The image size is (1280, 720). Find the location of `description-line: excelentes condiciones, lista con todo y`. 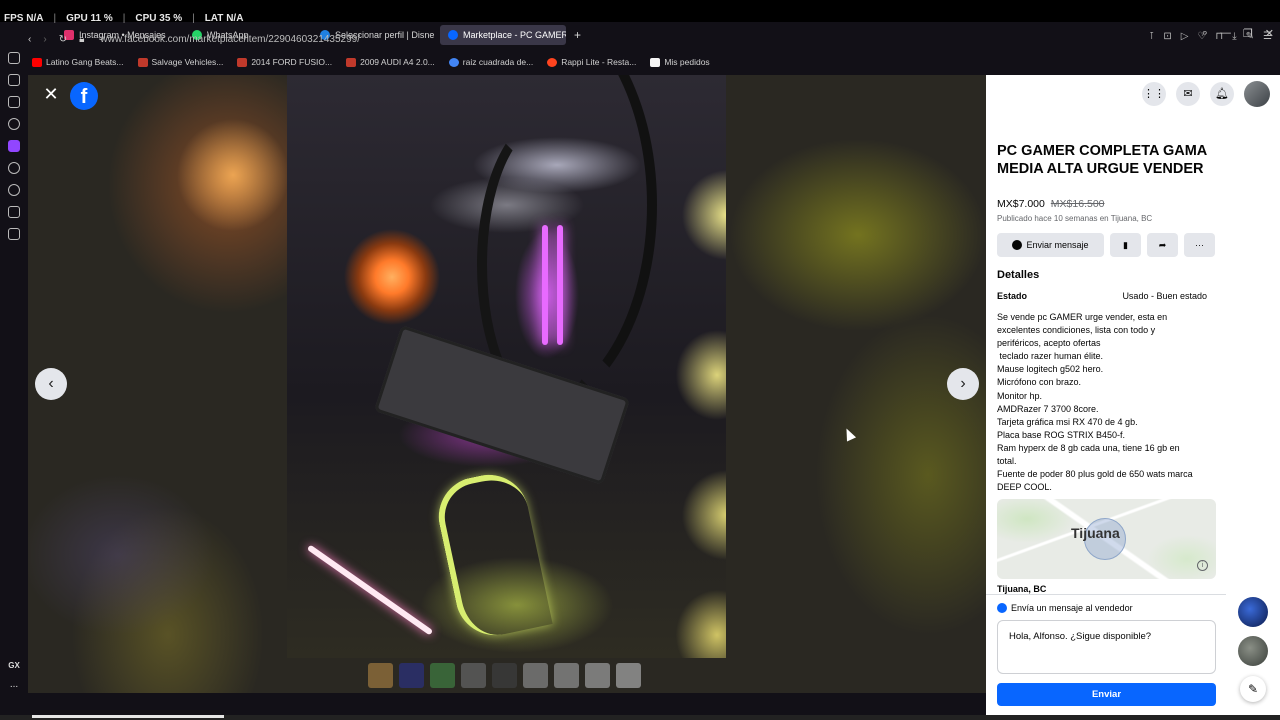

description-line: excelentes condiciones, lista con todo y is located at coordinates (1076, 330).